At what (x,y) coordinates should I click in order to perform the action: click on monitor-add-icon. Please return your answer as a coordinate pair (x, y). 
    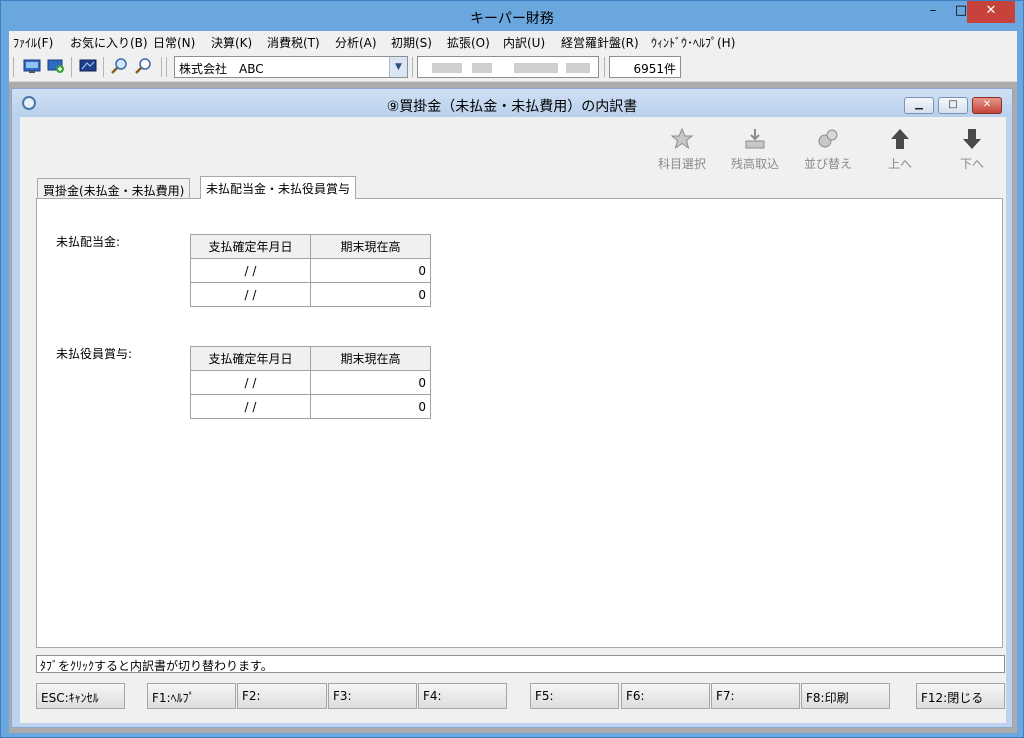
    Looking at the image, I should click on (56, 66).